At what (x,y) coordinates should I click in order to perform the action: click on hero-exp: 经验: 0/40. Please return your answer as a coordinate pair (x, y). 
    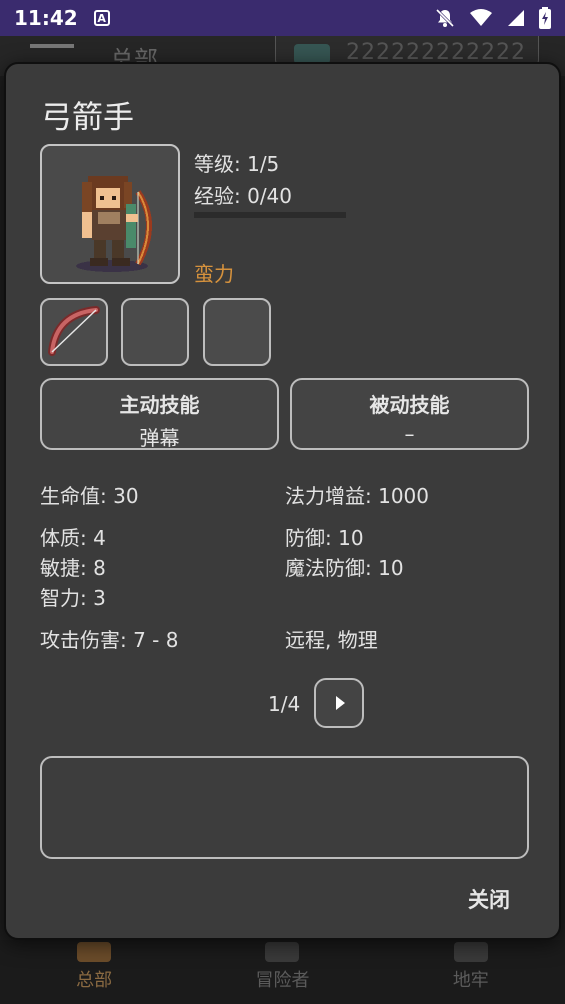
    Looking at the image, I should click on (243, 196).